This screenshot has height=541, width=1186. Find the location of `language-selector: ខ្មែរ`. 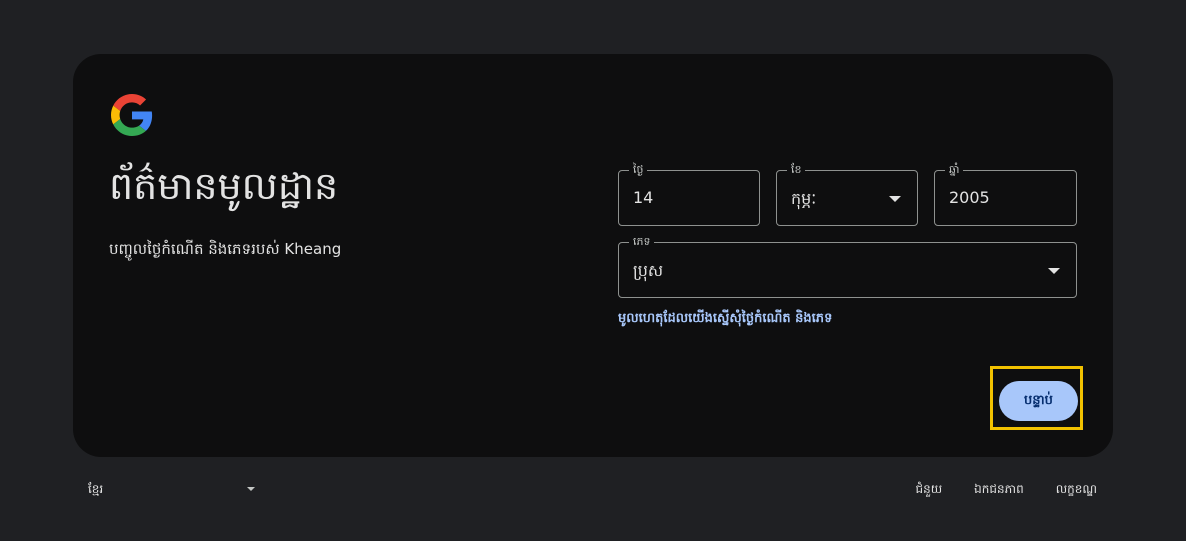

language-selector: ខ្មែរ is located at coordinates (172, 490).